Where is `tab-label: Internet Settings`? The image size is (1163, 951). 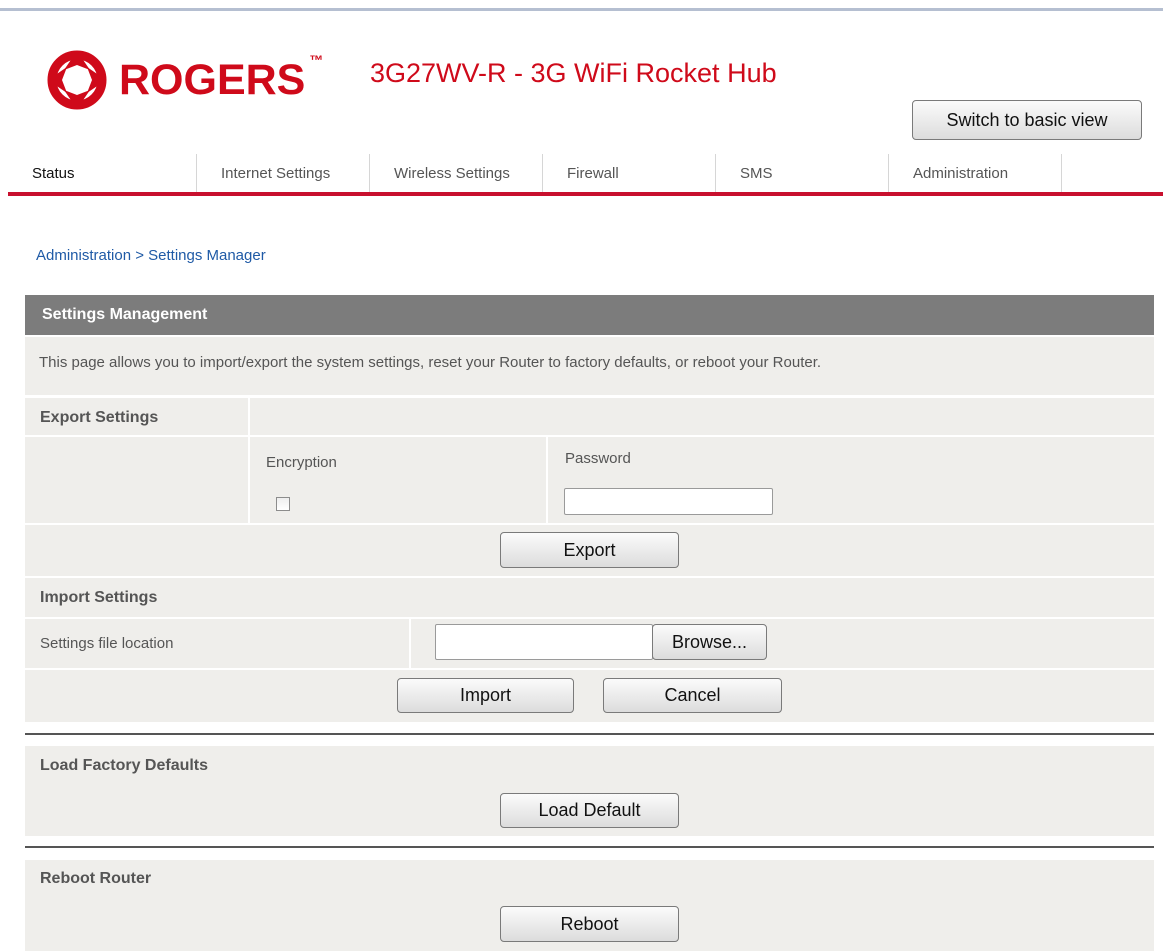 tab-label: Internet Settings is located at coordinates (276, 173).